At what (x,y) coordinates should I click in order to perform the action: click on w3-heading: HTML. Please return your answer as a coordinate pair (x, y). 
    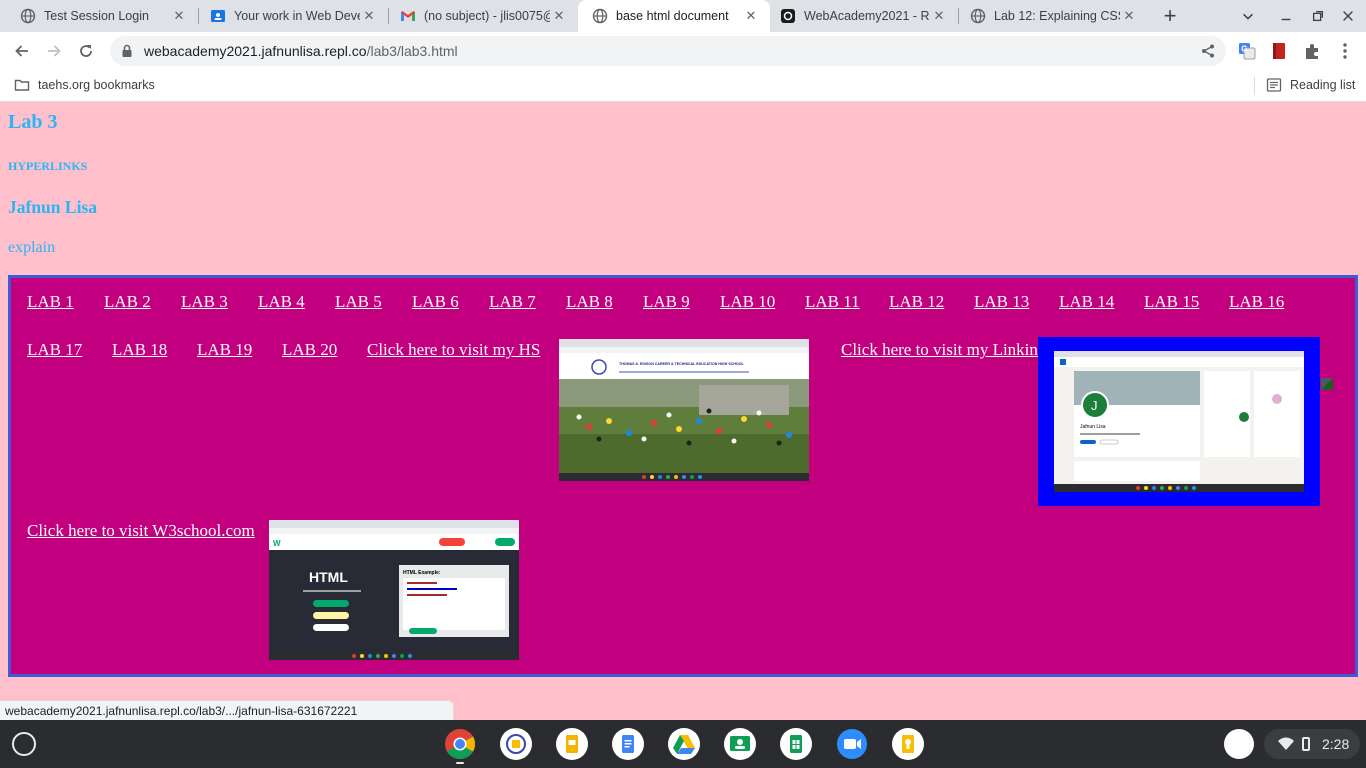
    Looking at the image, I should click on (328, 577).